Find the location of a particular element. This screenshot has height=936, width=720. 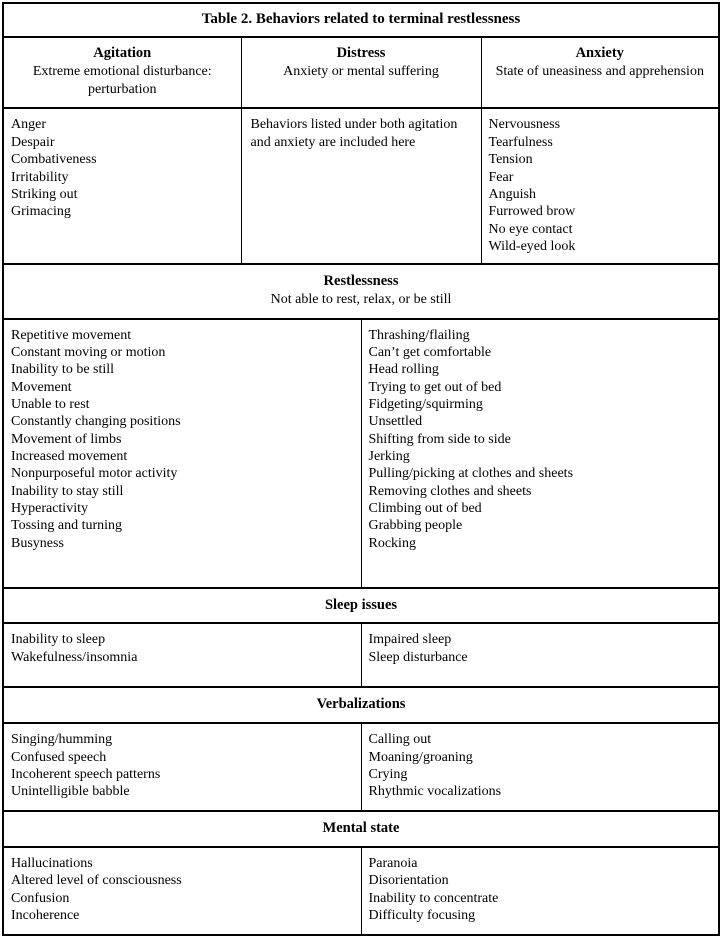

list-item: Jerking is located at coordinates (389, 457).